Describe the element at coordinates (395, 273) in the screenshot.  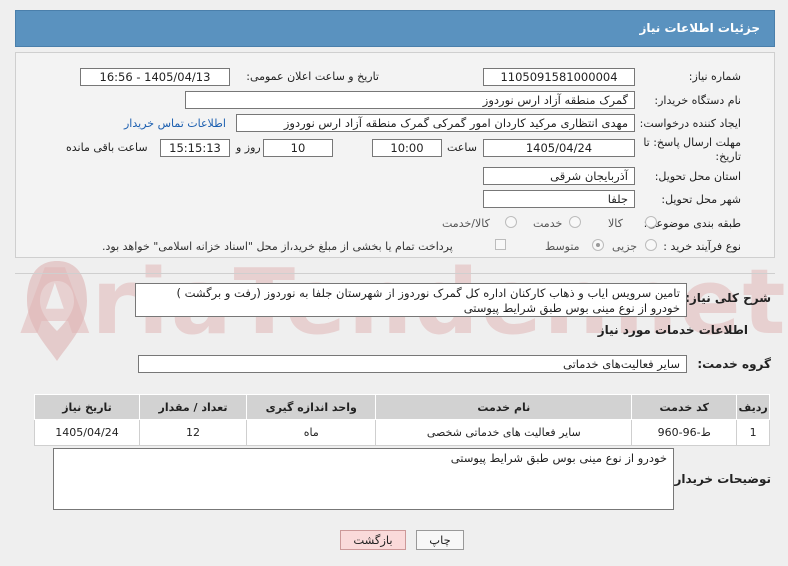
I see `section-divider` at that location.